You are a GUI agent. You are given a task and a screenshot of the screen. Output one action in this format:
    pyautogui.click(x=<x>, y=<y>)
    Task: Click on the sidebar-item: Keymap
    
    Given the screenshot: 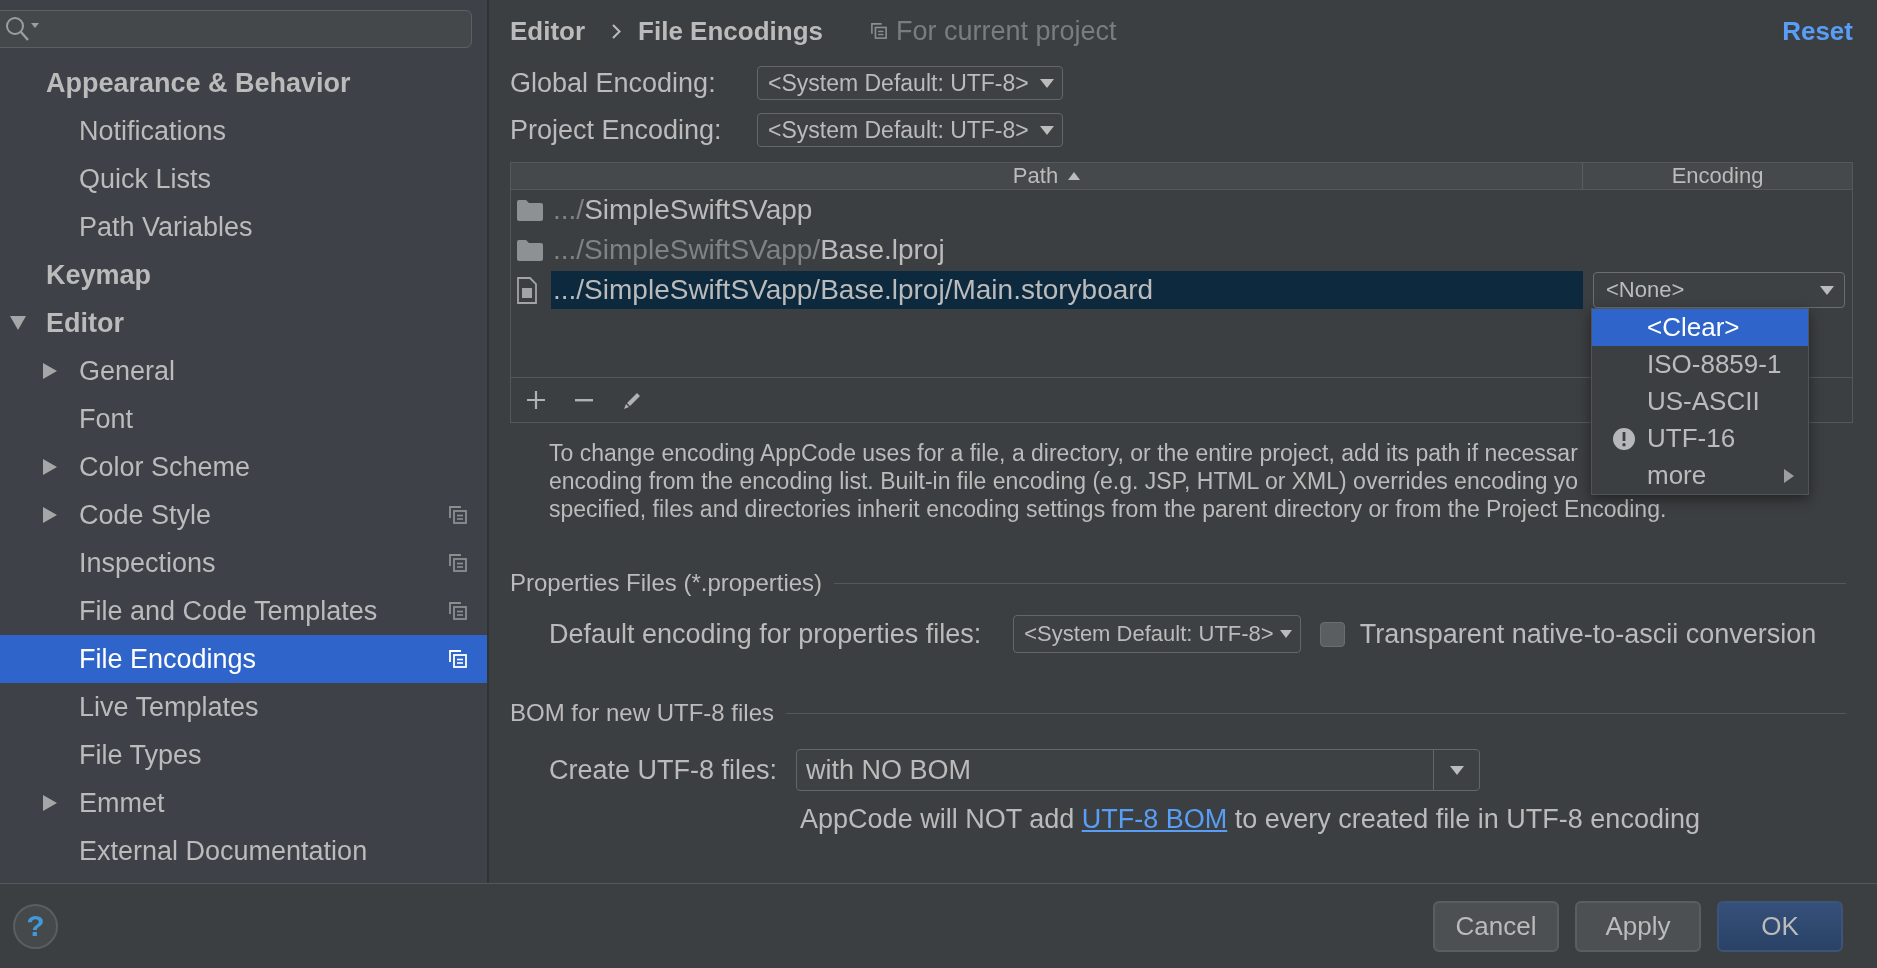 What is the action you would take?
    pyautogui.click(x=243, y=275)
    